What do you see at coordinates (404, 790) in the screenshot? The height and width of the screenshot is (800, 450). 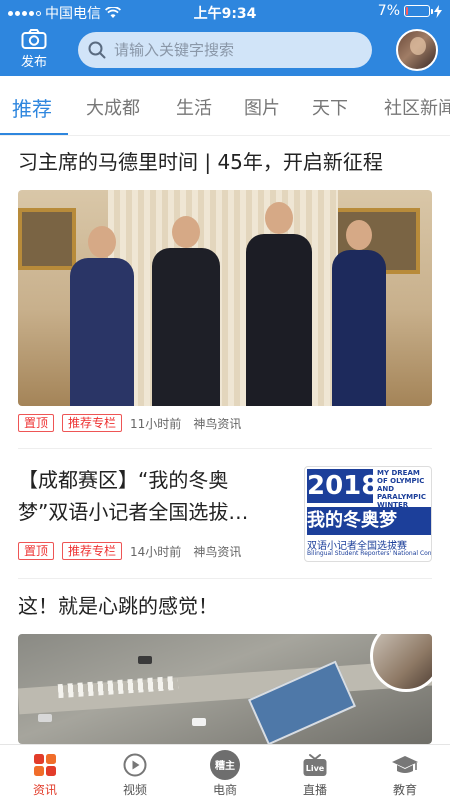 I see `nav-education-label: 教育` at bounding box center [404, 790].